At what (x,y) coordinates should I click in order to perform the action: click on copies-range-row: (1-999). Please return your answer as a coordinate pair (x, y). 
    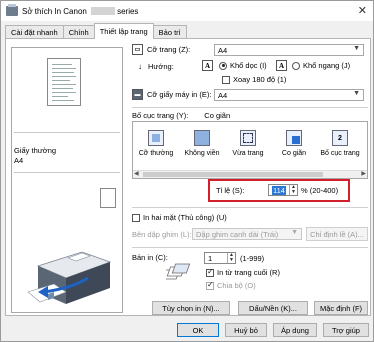
    Looking at the image, I should click on (252, 258).